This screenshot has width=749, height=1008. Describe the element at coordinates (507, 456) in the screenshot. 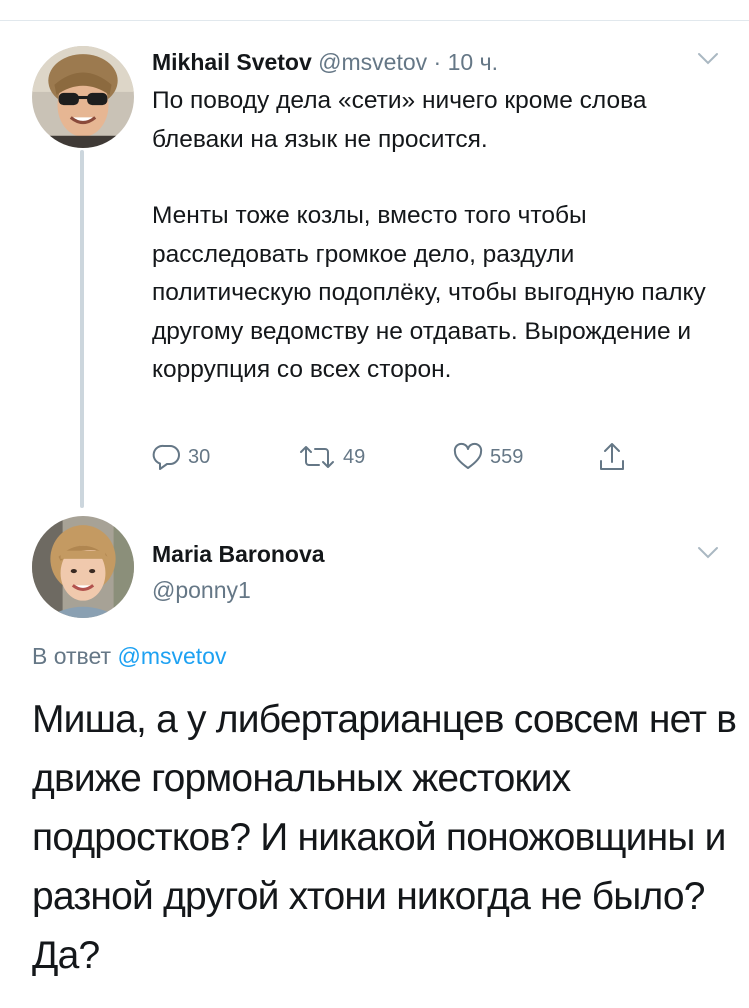

I see `like-count: 559` at that location.